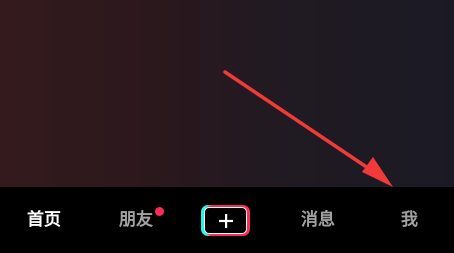 This screenshot has height=253, width=454. I want to click on create-button, so click(225, 220).